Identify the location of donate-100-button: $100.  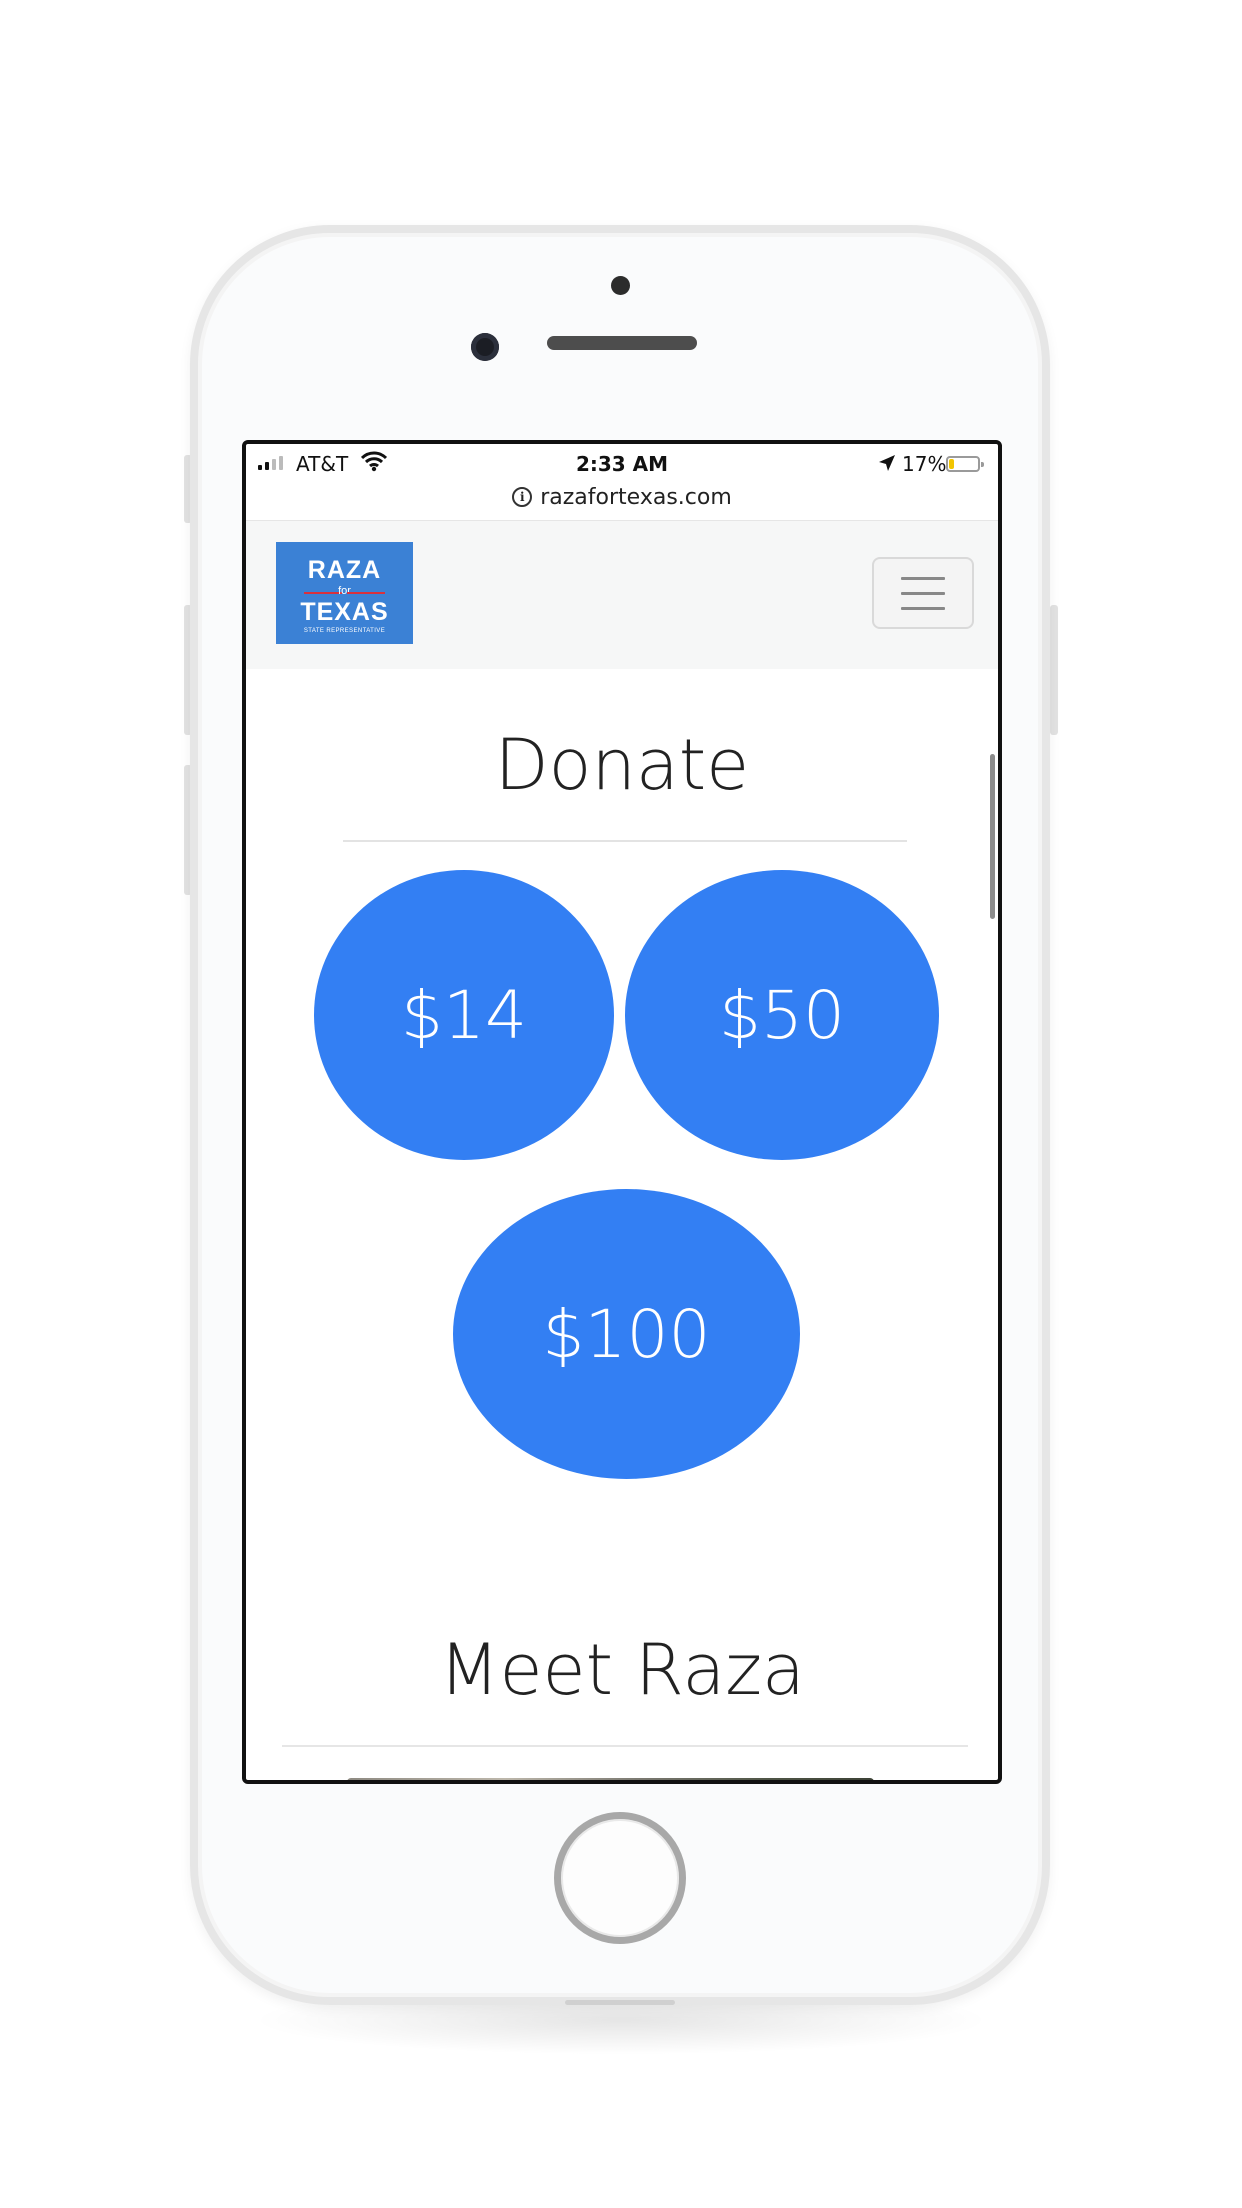
(626, 1334).